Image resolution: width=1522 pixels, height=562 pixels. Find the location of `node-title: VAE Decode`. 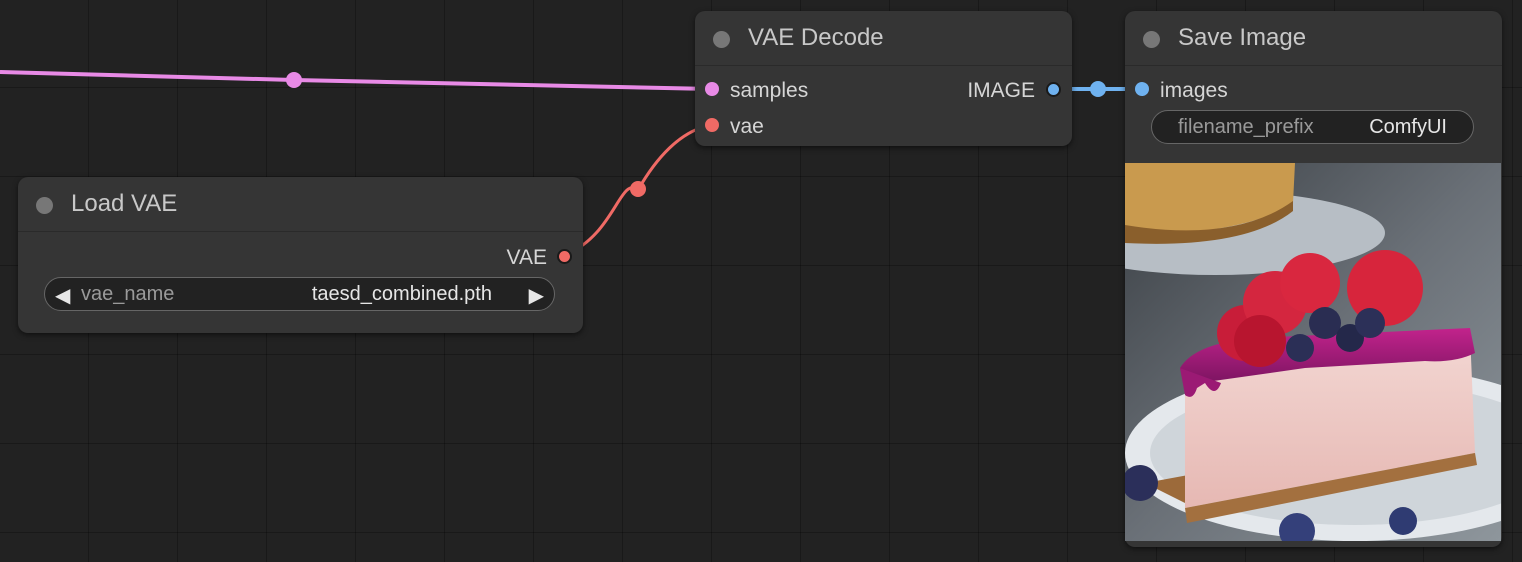

node-title: VAE Decode is located at coordinates (816, 37).